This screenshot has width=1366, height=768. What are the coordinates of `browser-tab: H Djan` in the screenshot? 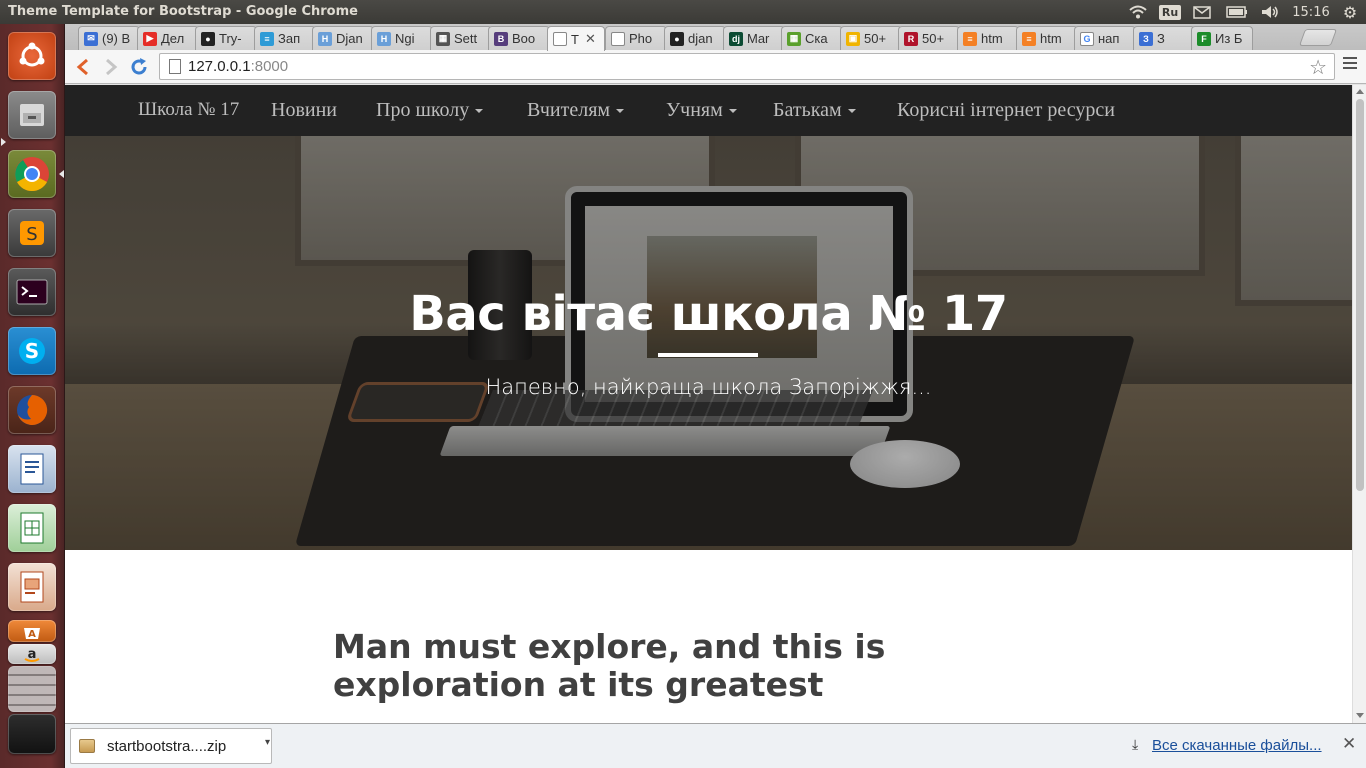 It's located at (343, 38).